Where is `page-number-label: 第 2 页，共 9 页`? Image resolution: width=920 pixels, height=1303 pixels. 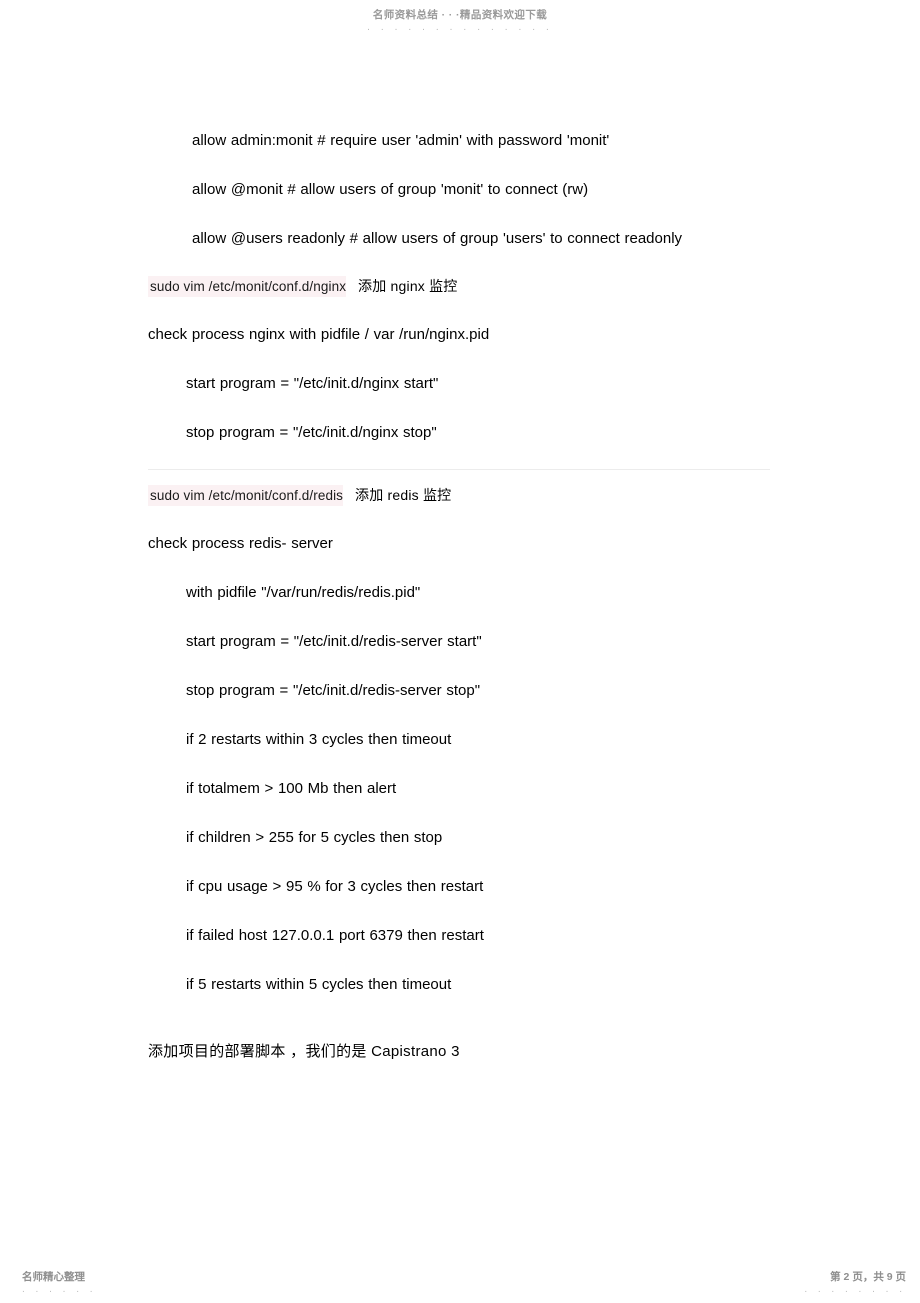
page-number-label: 第 2 页，共 9 页 is located at coordinates (868, 1277).